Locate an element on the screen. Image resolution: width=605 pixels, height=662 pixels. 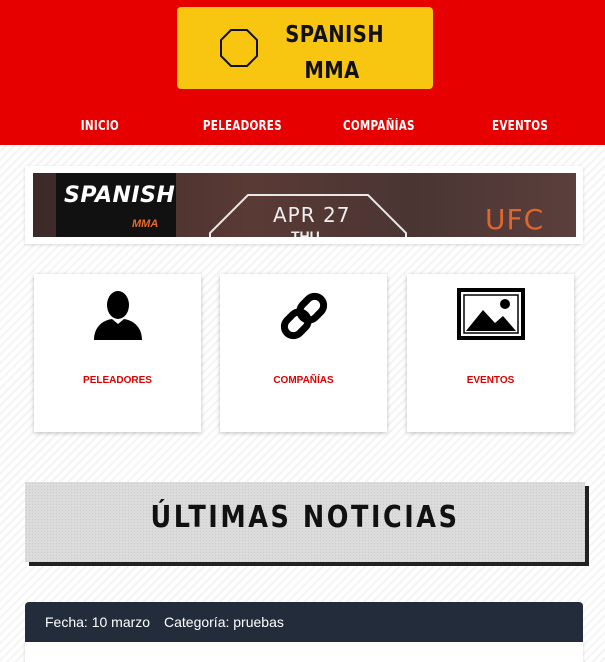
event-banner: SPANISH MMA APR 27 THU UFC is located at coordinates (304, 205).